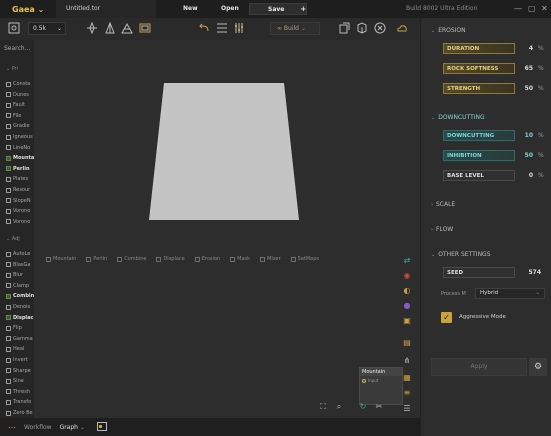  What do you see at coordinates (18, 265) in the screenshot?
I see `adjustment-item: BlasGa` at bounding box center [18, 265].